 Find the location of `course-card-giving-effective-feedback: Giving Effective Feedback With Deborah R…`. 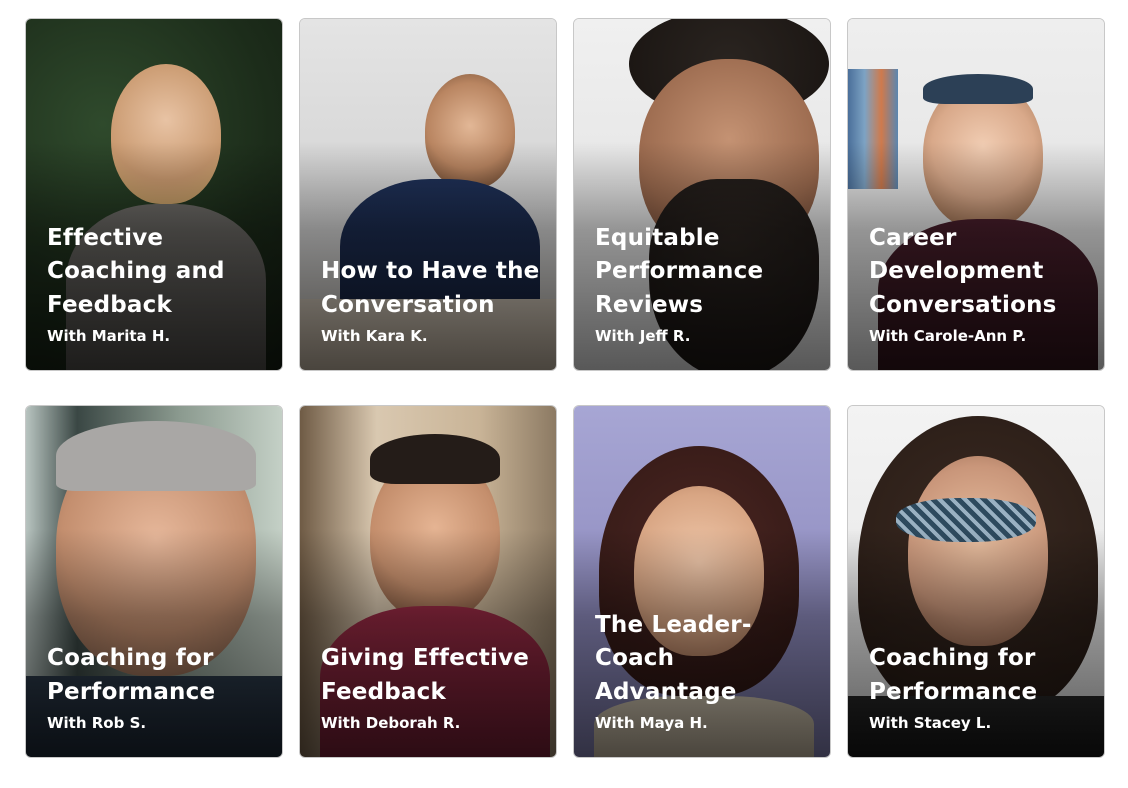

course-card-giving-effective-feedback: Giving Effective Feedback With Deborah R… is located at coordinates (428, 581).